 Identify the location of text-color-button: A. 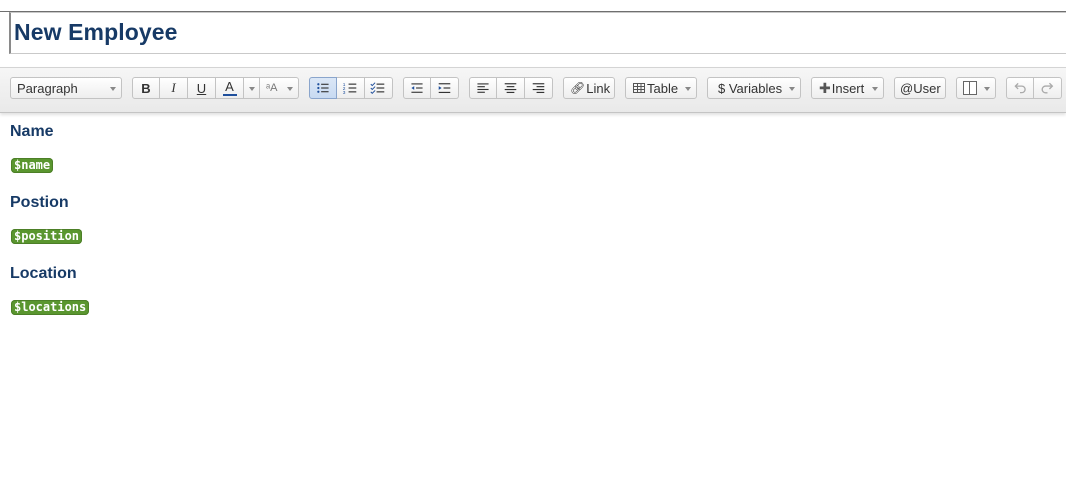
(230, 88).